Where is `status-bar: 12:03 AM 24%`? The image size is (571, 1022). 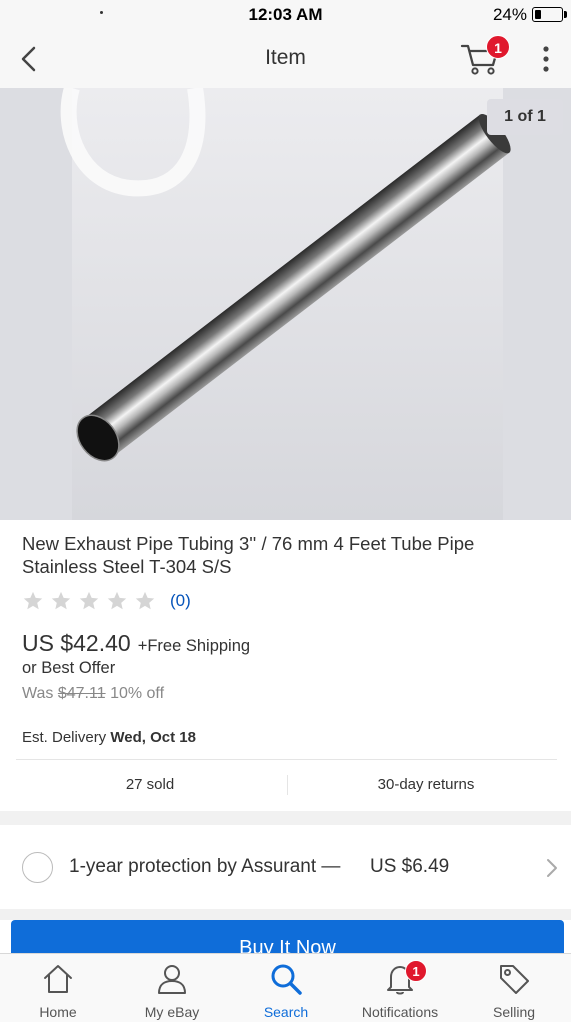 status-bar: 12:03 AM 24% is located at coordinates (285, 15).